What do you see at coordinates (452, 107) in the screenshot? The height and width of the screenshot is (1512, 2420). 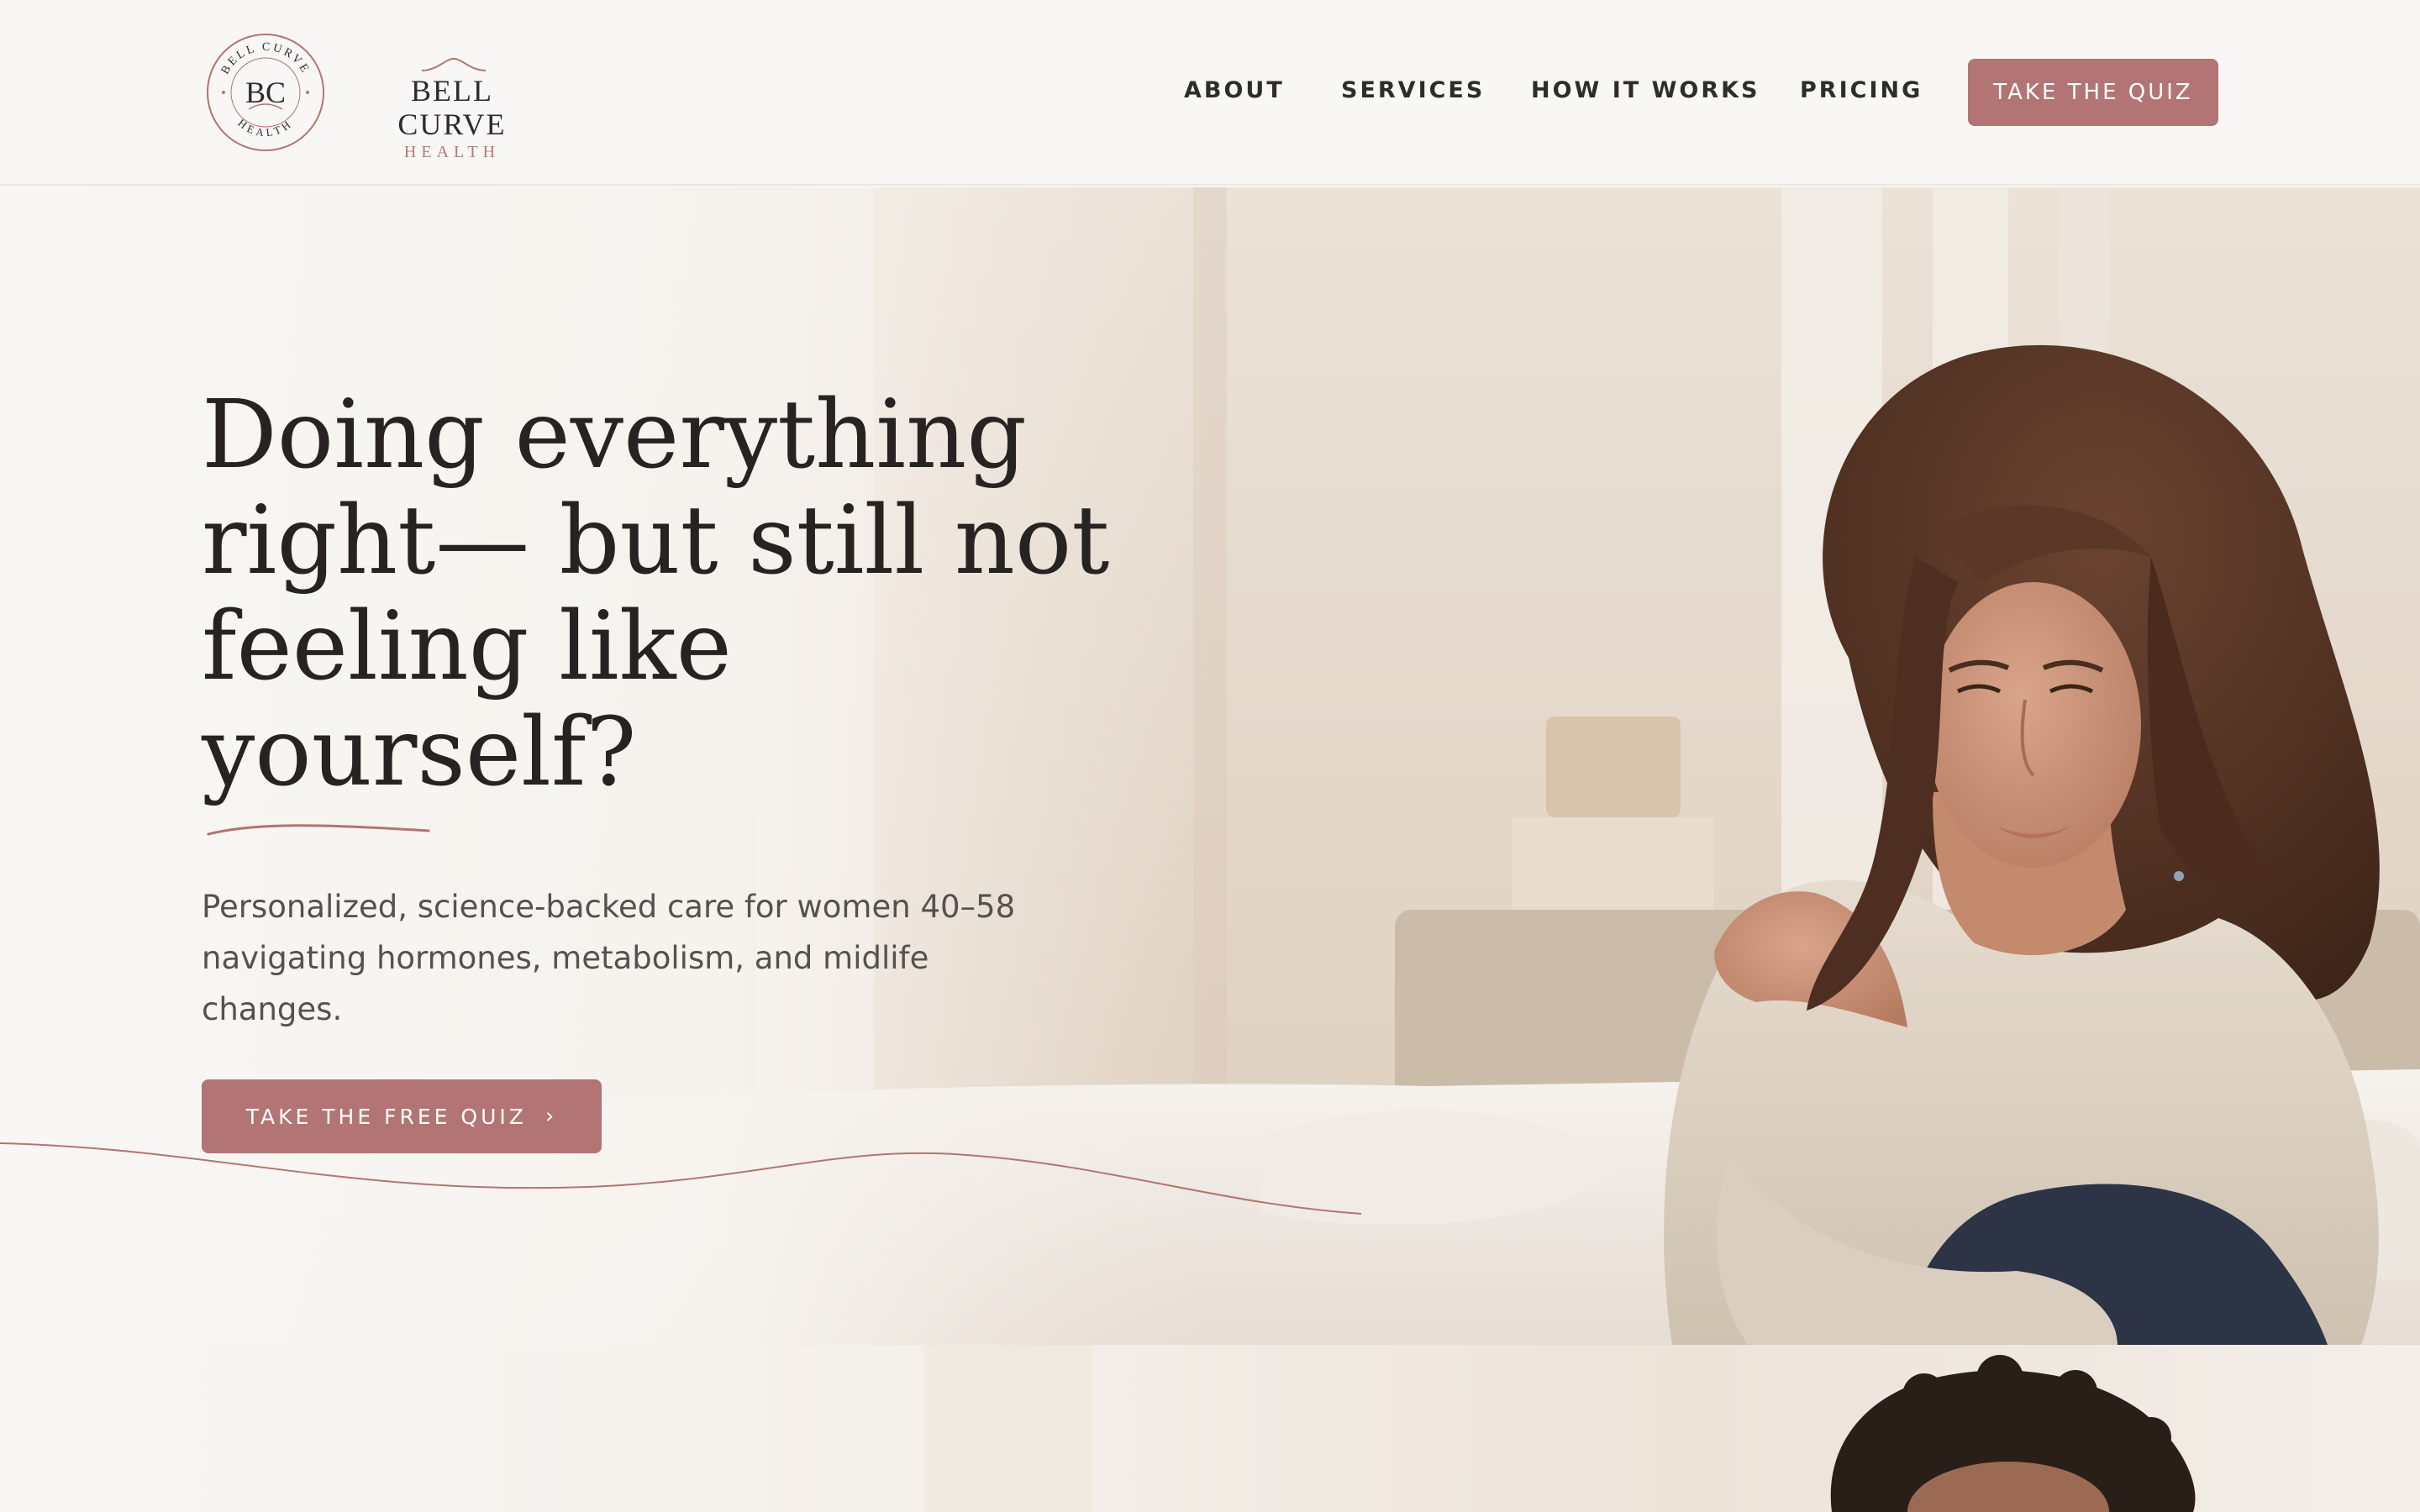 I see `logo-name-line1: BELL CURVE` at bounding box center [452, 107].